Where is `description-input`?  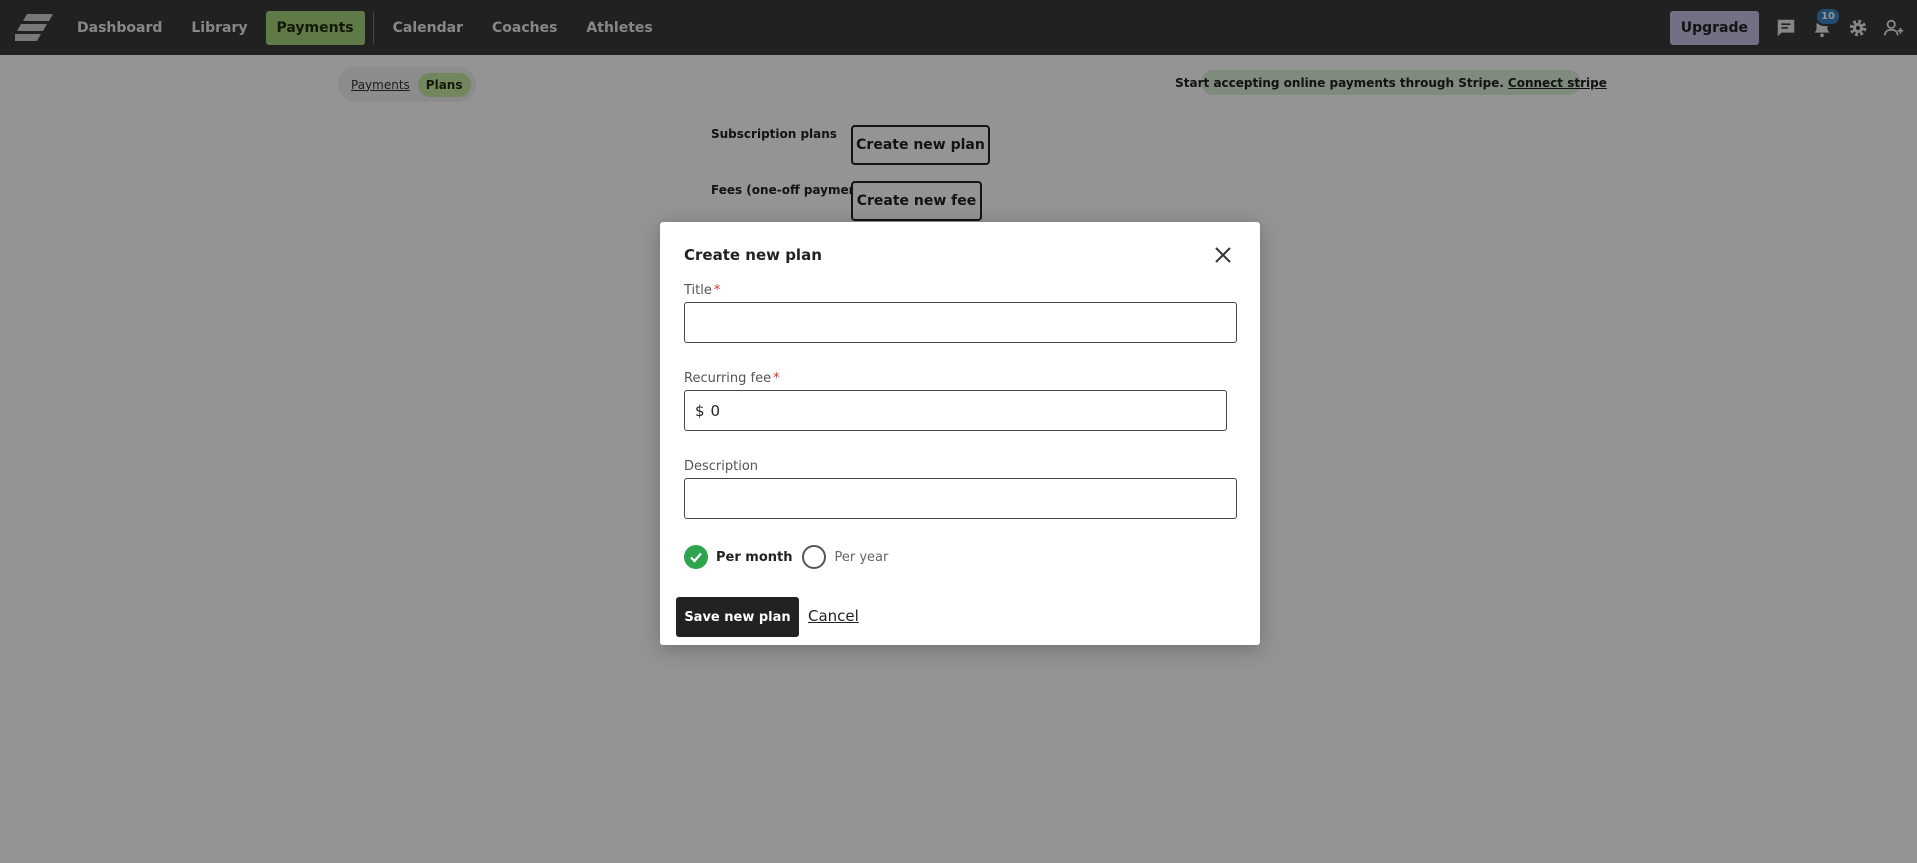 description-input is located at coordinates (960, 498).